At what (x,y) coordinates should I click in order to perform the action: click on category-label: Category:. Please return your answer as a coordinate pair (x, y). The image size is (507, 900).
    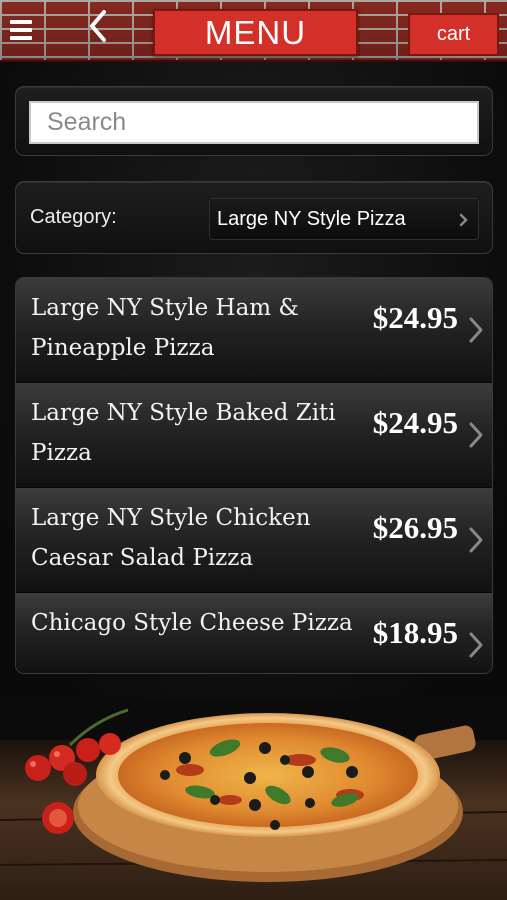
    Looking at the image, I should click on (73, 217).